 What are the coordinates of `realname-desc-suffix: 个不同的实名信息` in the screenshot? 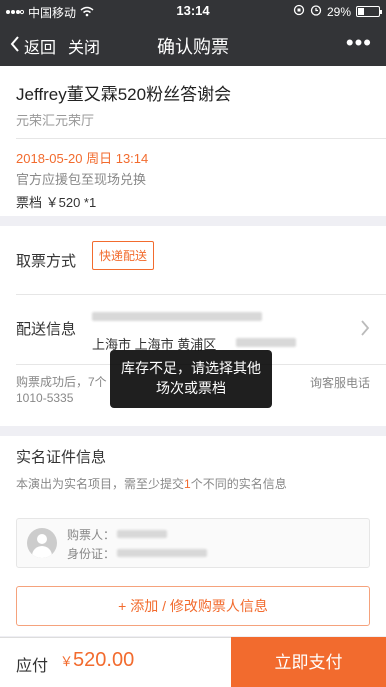 It's located at (238, 484).